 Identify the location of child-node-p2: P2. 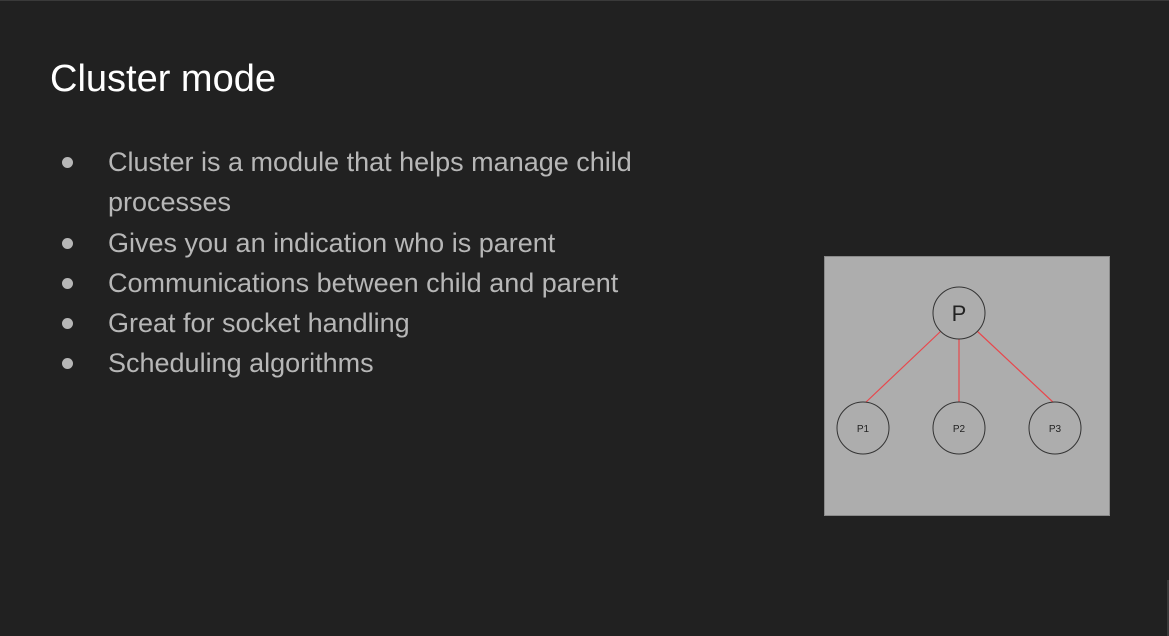
(959, 428).